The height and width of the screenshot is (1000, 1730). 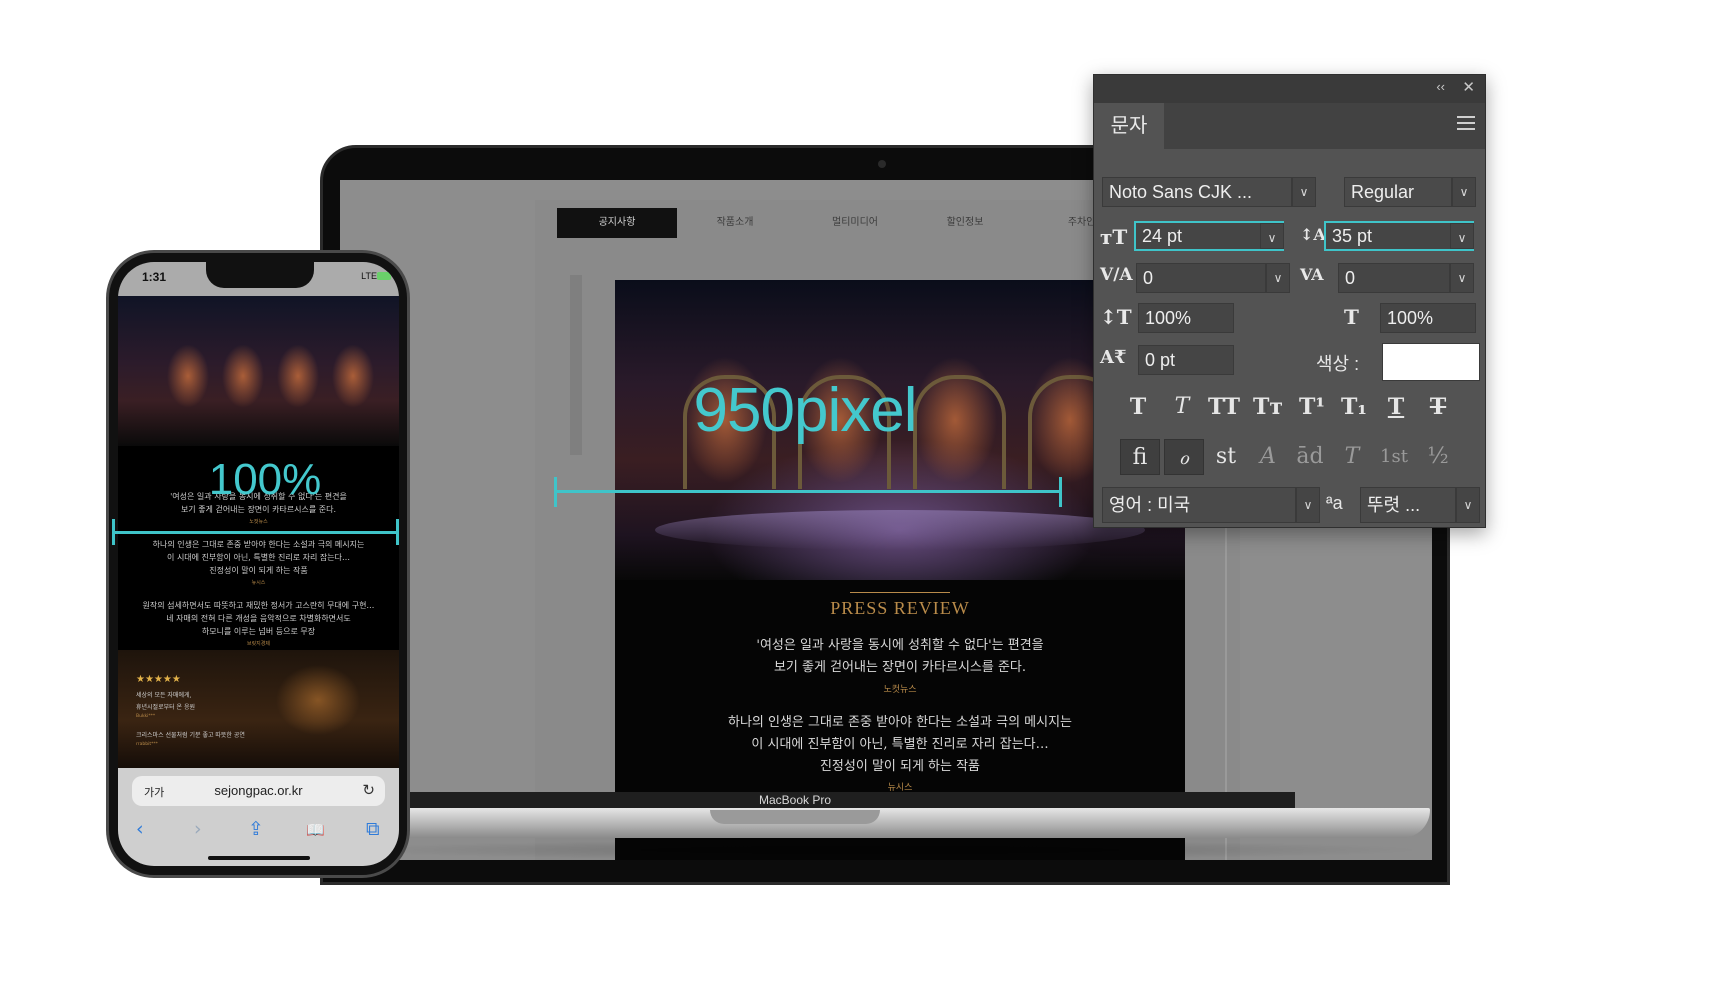 What do you see at coordinates (258, 371) in the screenshot?
I see `stage-photo` at bounding box center [258, 371].